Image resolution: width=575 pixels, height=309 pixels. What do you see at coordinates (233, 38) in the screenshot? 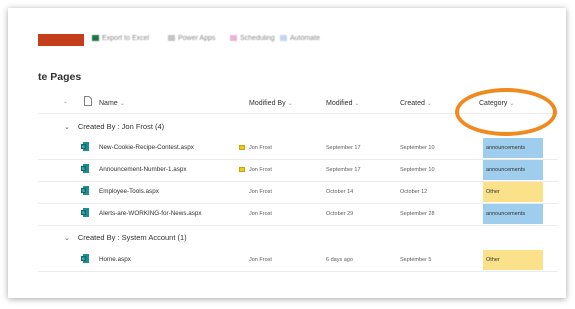
I see `calendar-icon` at bounding box center [233, 38].